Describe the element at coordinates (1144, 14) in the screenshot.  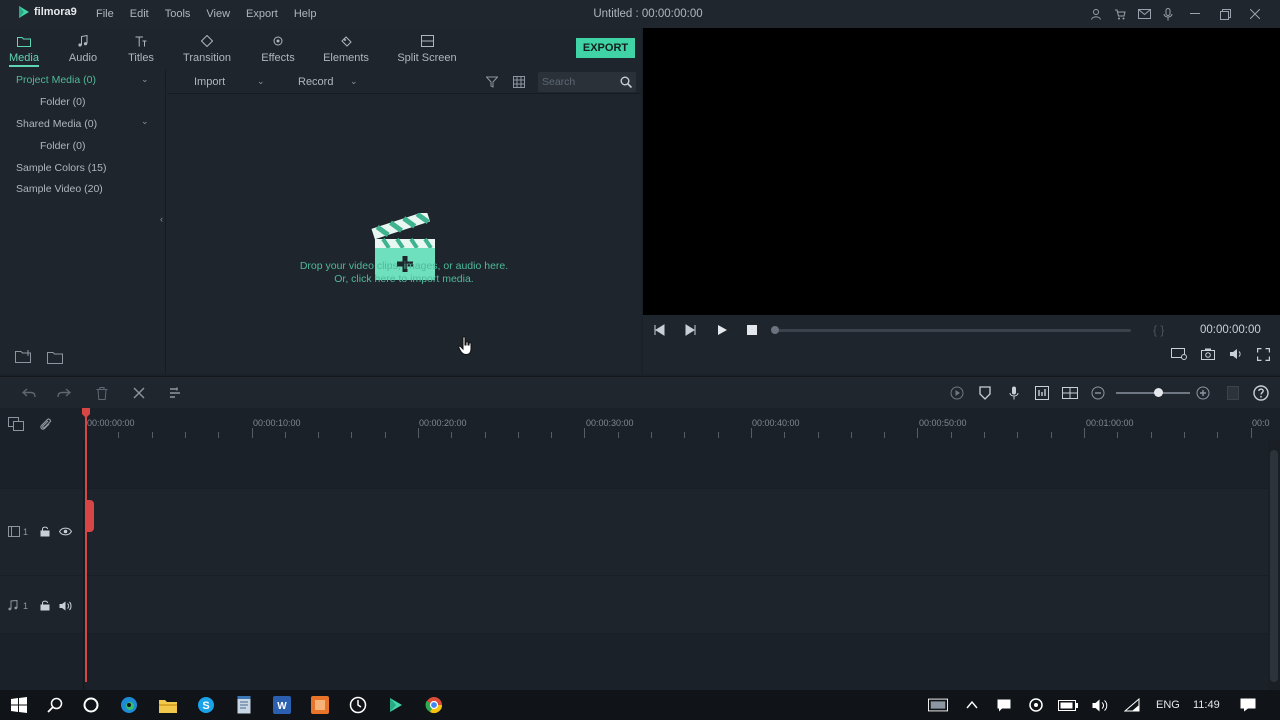
I see `mail-icon` at that location.